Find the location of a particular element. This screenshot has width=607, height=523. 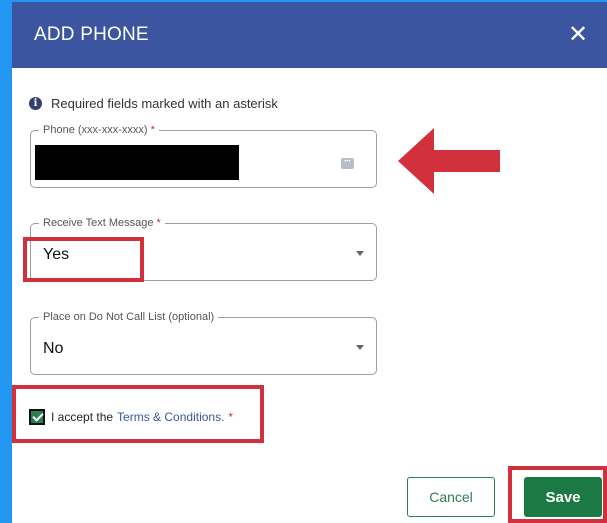

info-icon: i is located at coordinates (35, 103).